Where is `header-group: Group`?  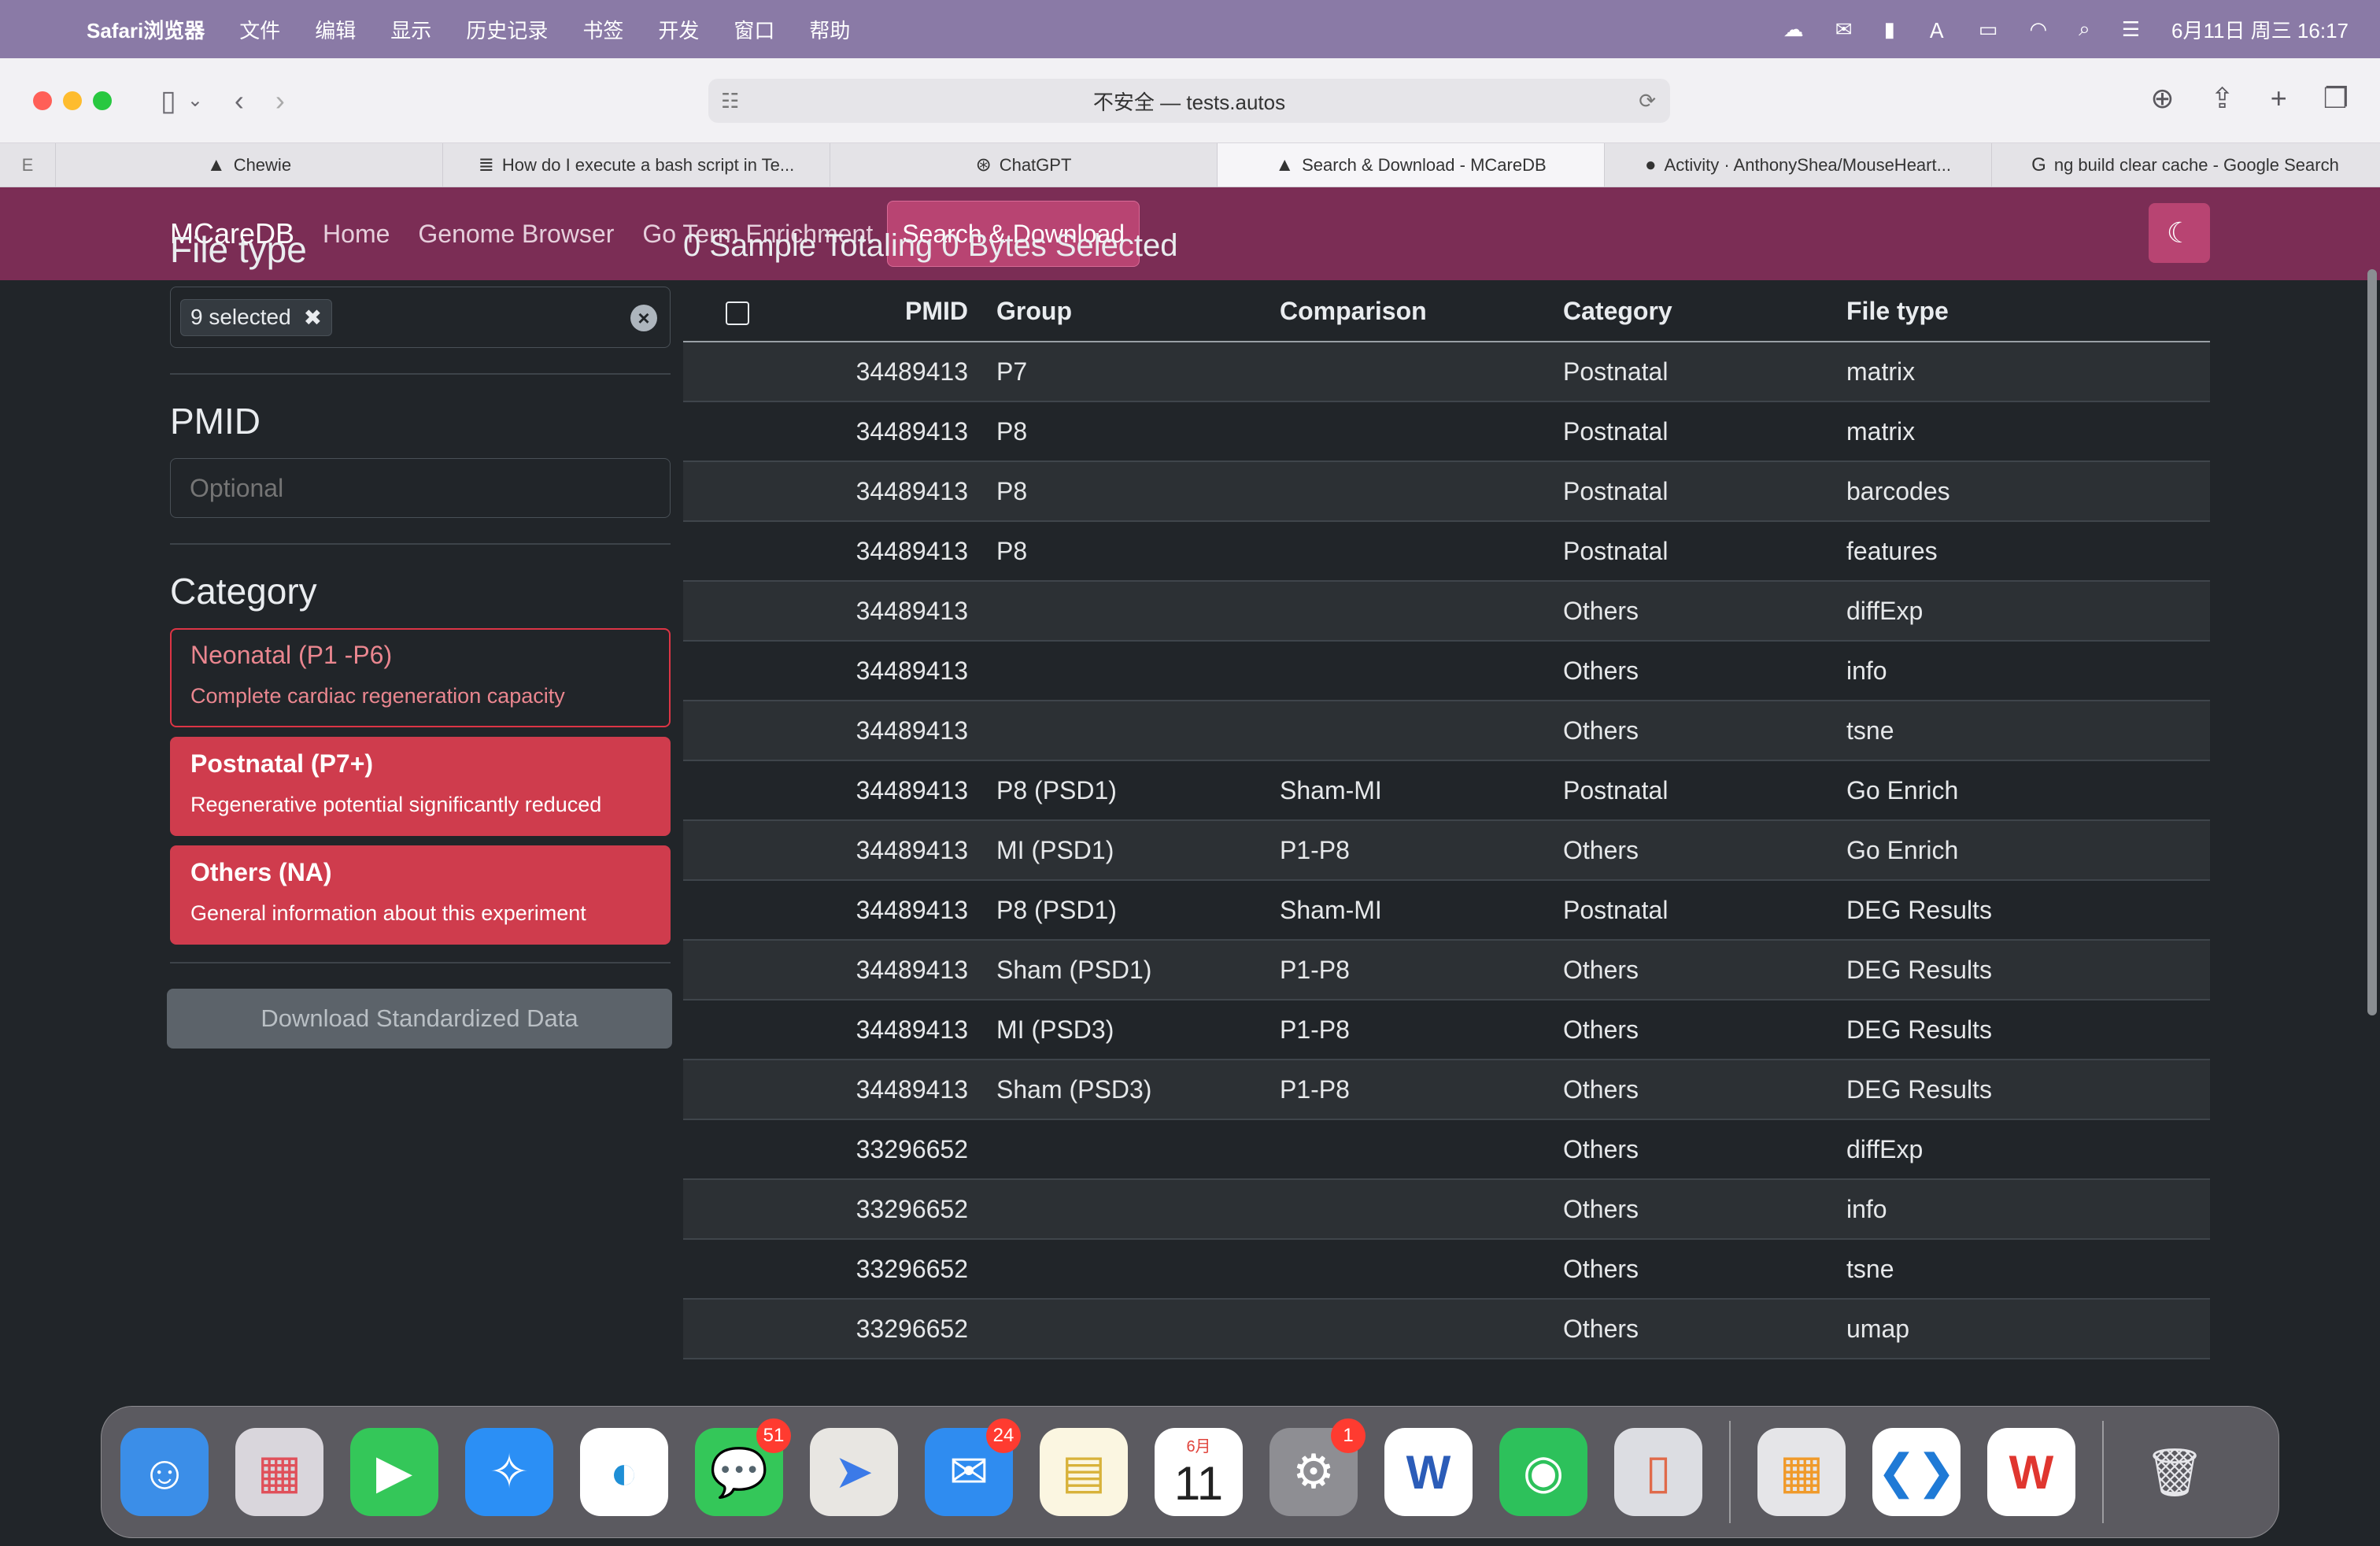 header-group: Group is located at coordinates (1124, 312).